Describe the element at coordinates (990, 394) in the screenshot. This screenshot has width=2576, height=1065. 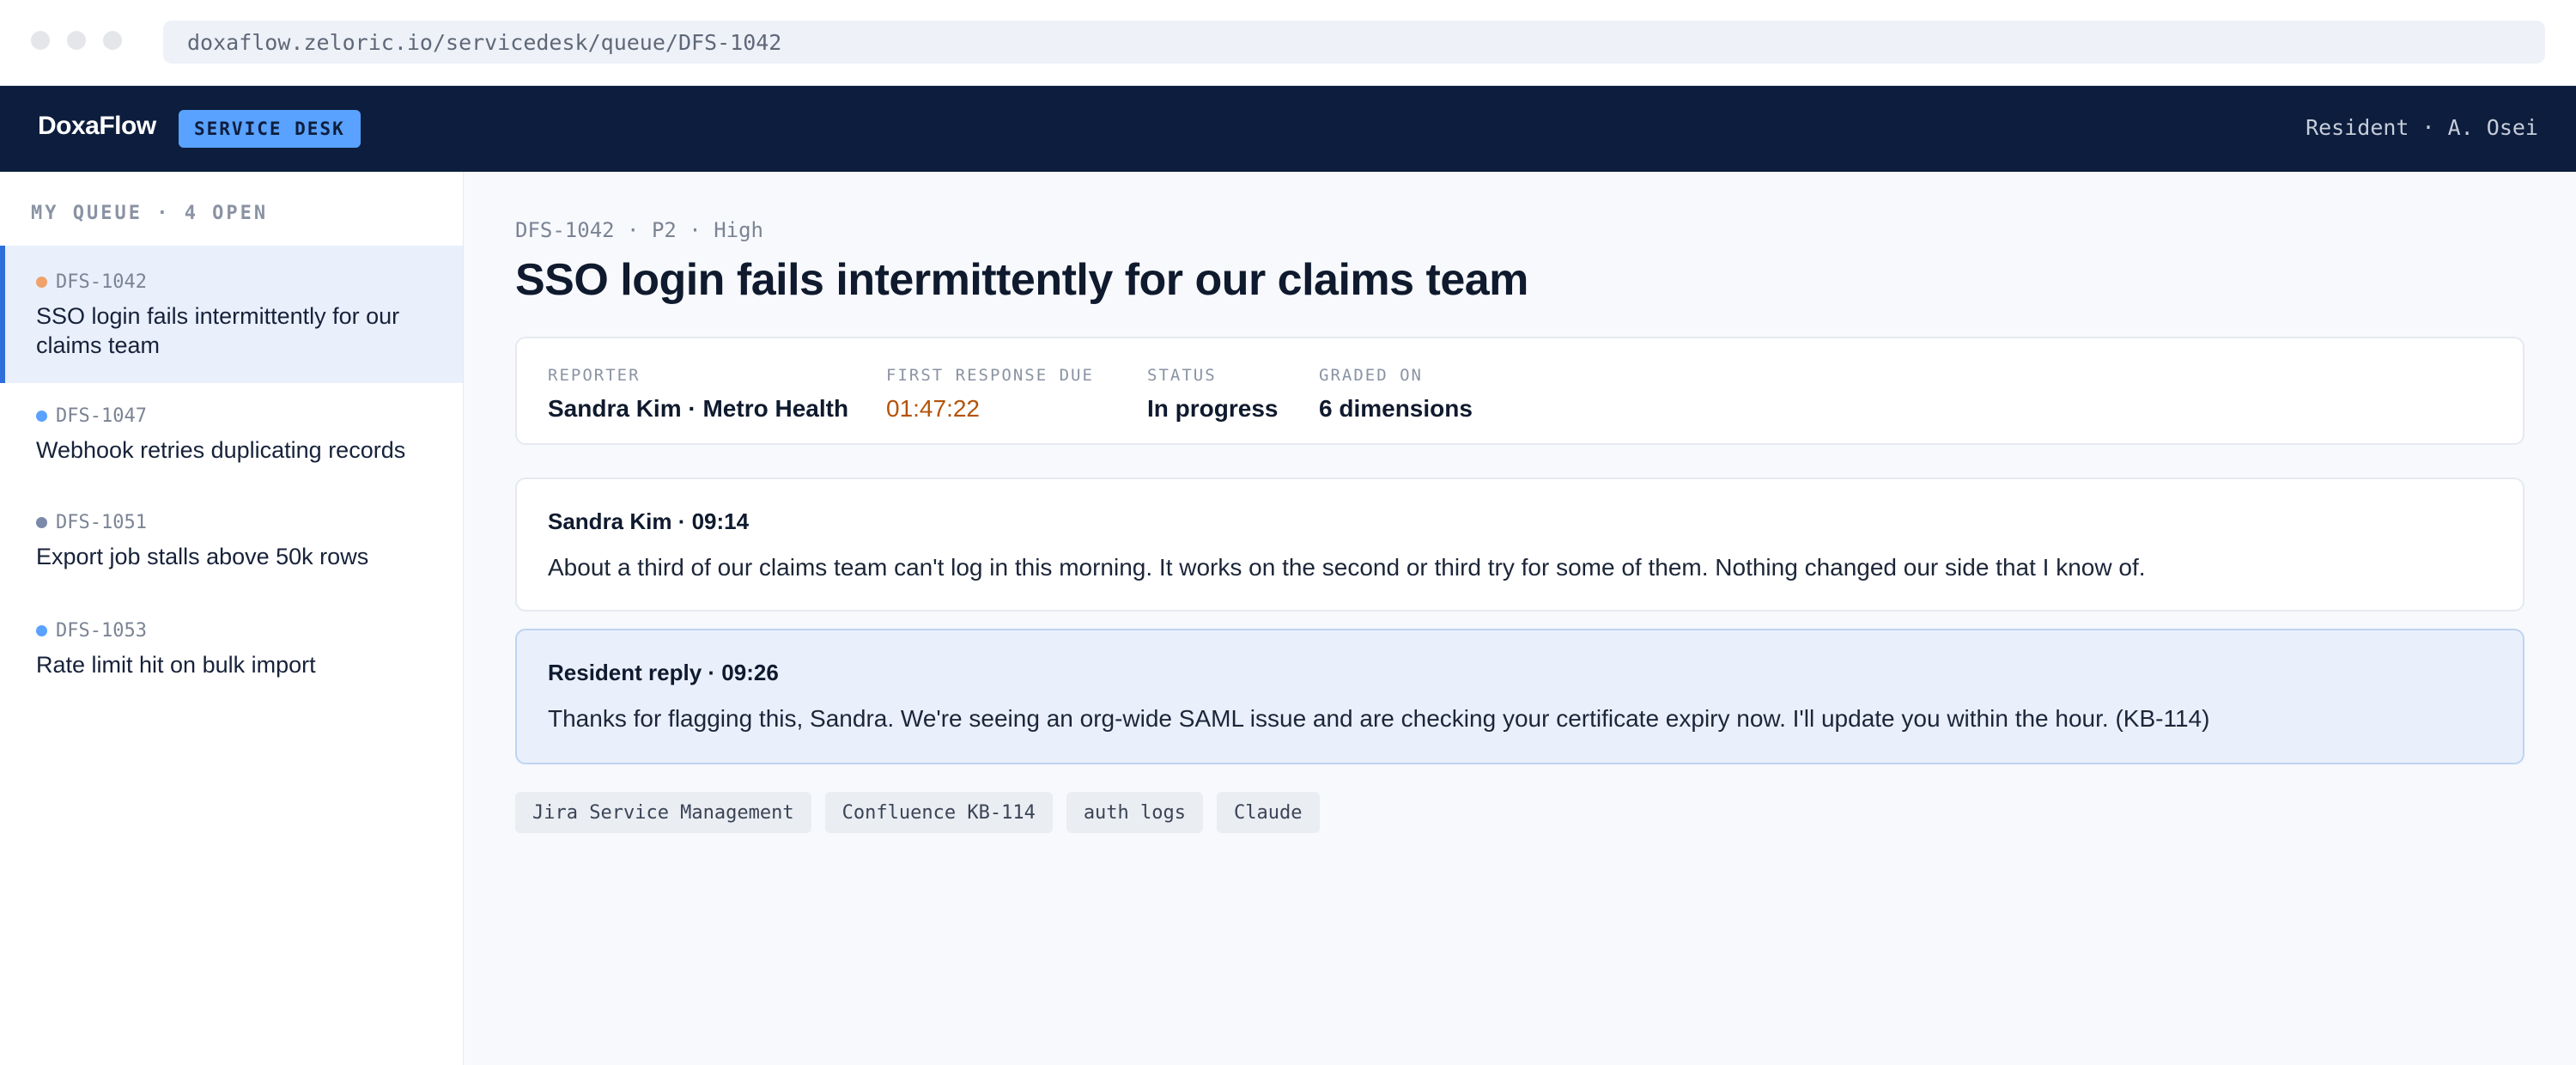
I see `first-response-due-field: FIRST RESPONSE DUE 01:47:22` at that location.